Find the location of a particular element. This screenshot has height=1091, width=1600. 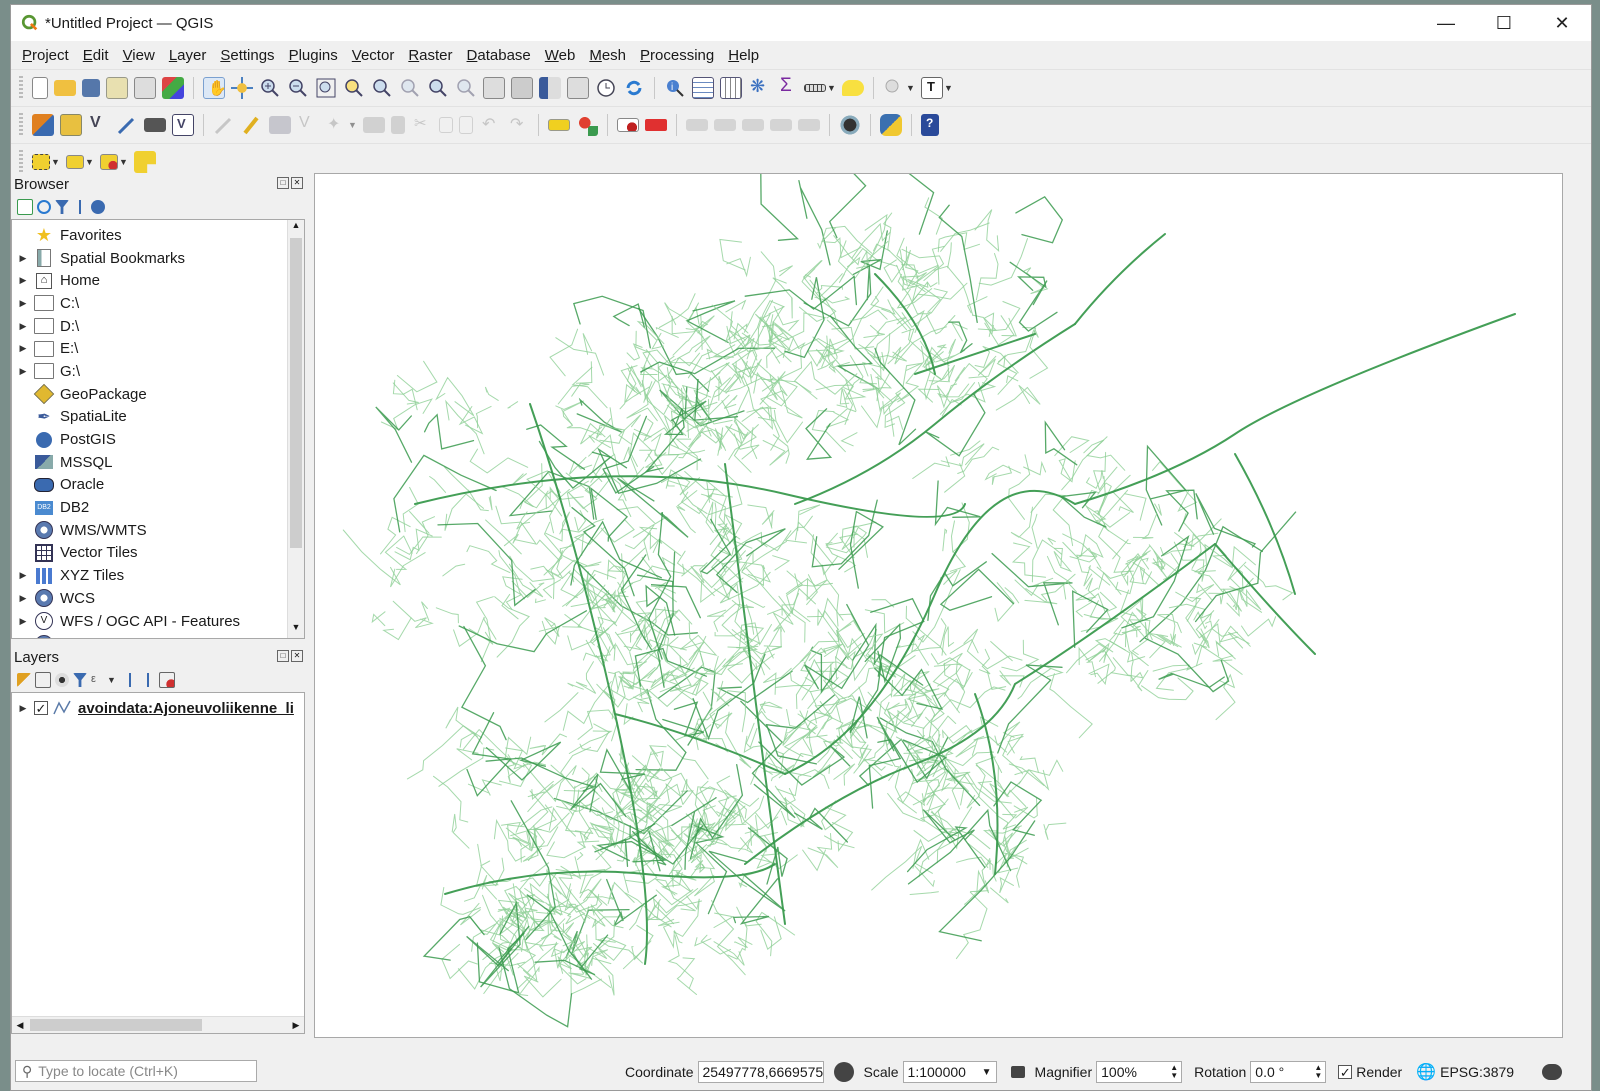

select-by-location-icon is located at coordinates (145, 162).